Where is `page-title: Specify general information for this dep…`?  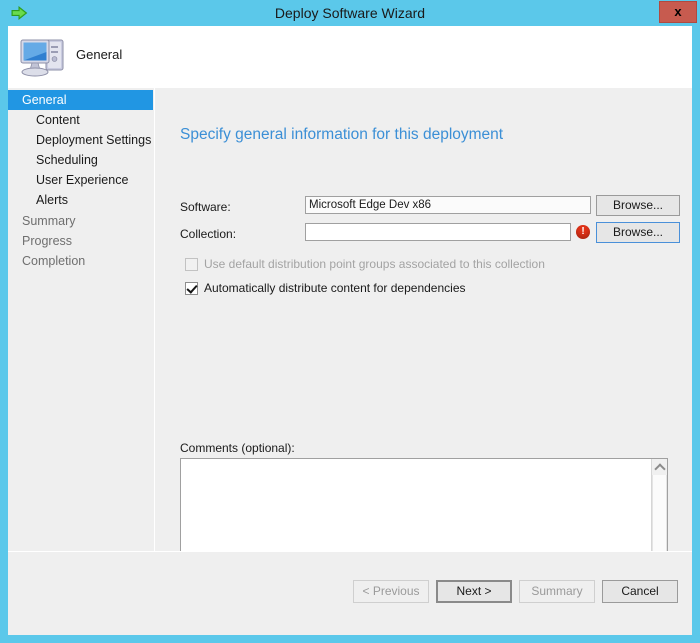 page-title: Specify general information for this dep… is located at coordinates (342, 134).